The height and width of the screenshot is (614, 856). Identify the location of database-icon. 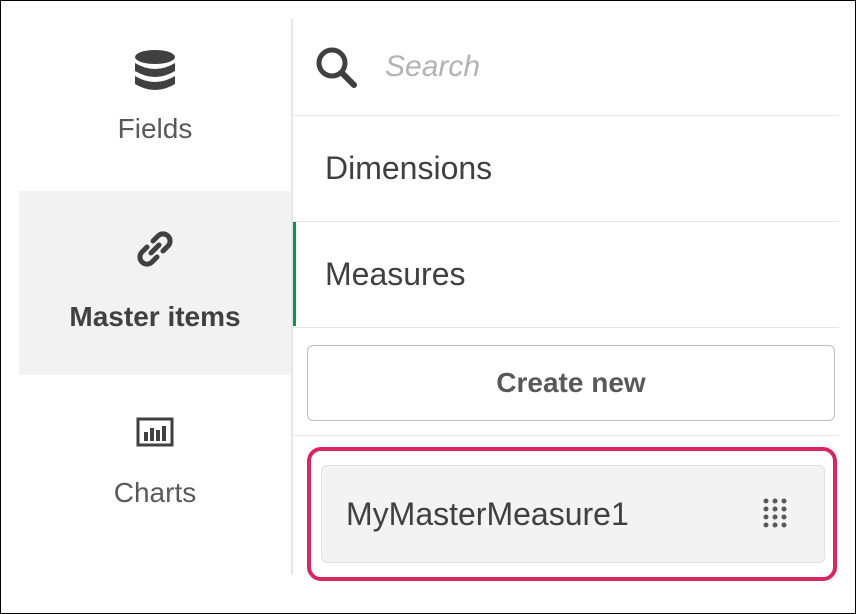
(155, 71).